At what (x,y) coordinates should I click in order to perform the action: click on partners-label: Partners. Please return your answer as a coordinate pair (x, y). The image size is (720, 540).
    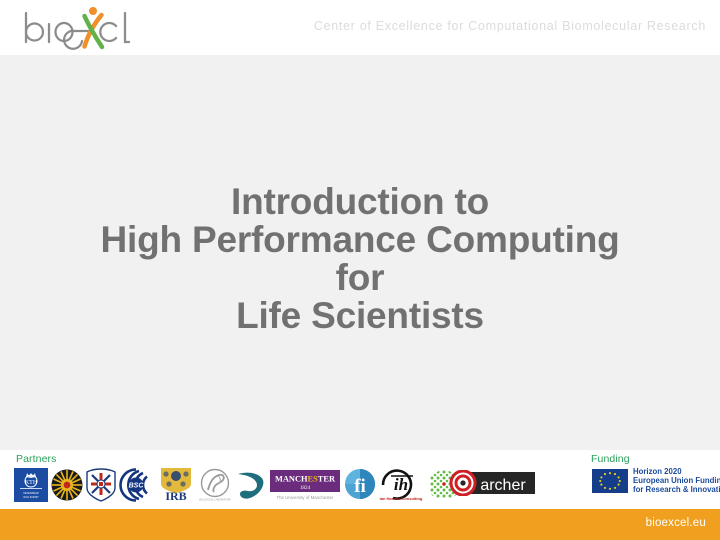
    Looking at the image, I should click on (36, 459).